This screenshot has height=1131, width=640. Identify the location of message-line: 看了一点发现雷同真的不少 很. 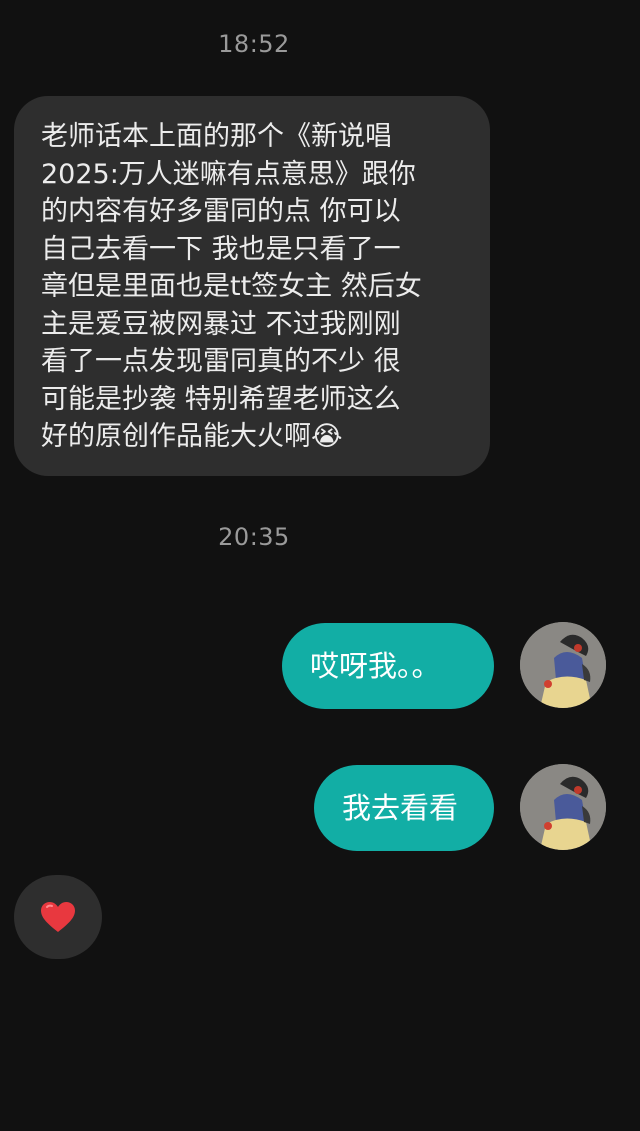
(221, 361).